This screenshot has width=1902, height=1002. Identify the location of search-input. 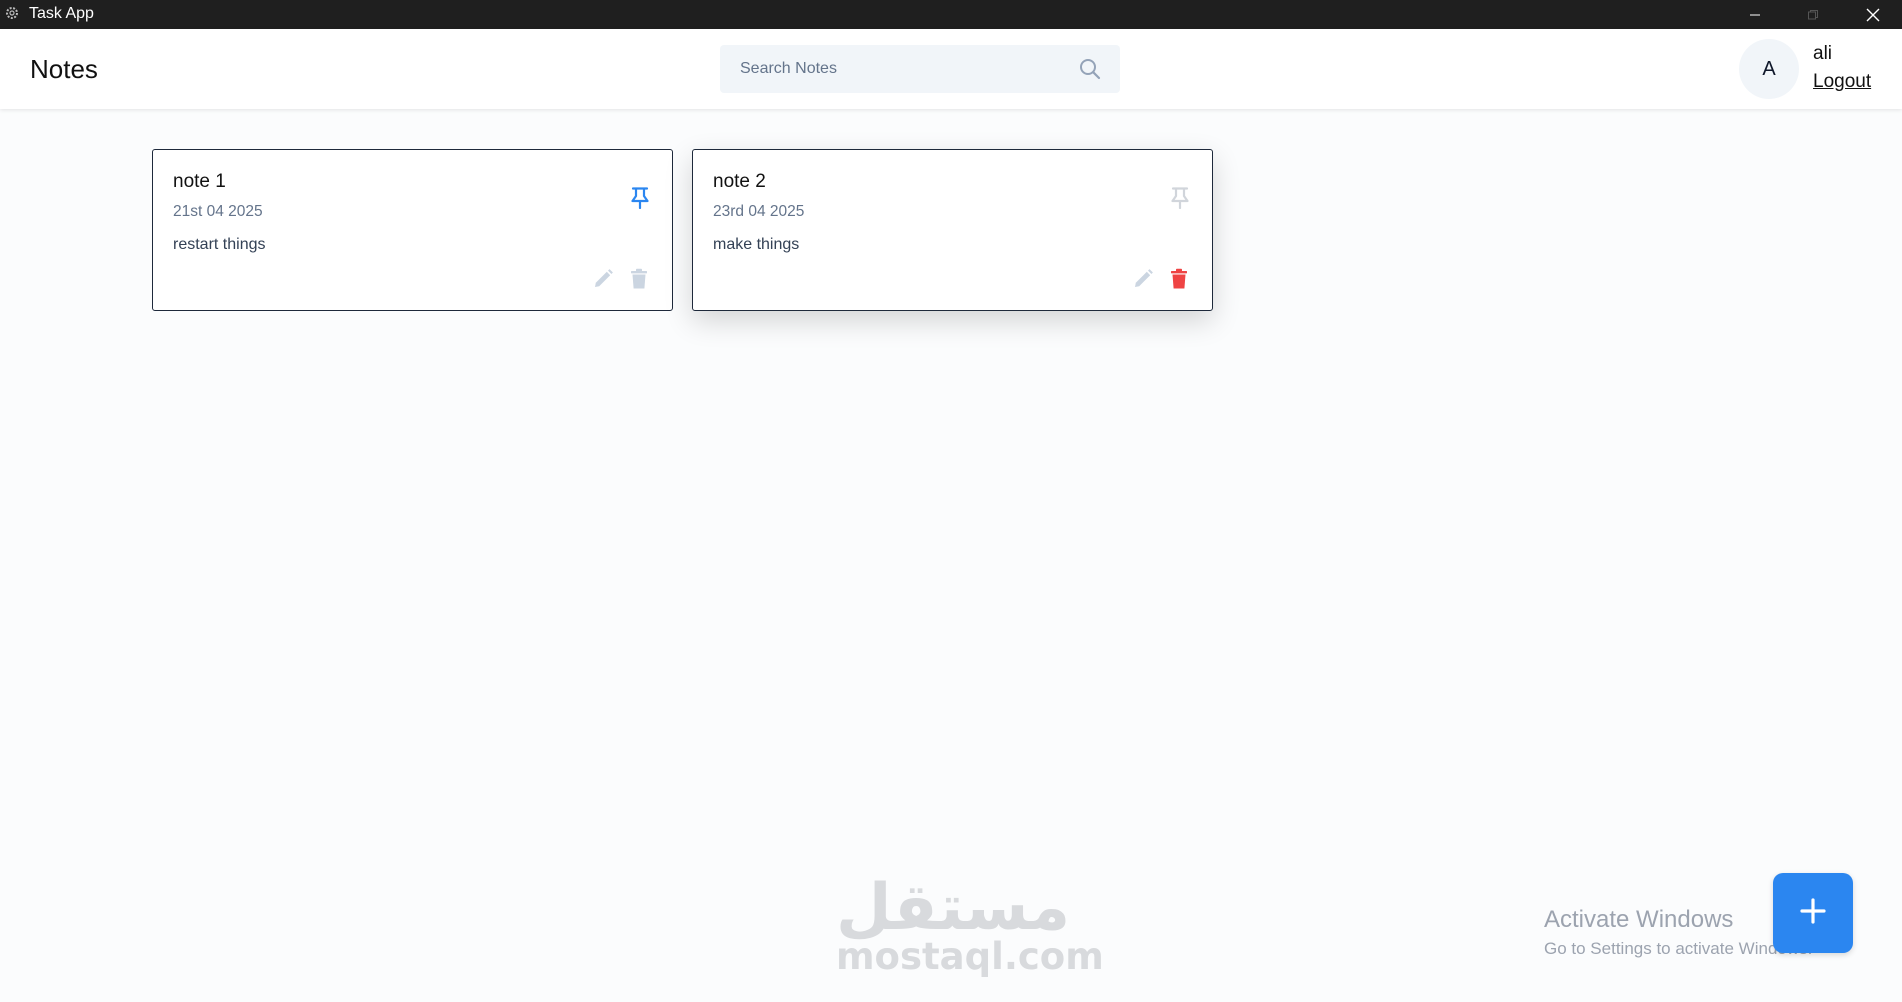
(890, 69).